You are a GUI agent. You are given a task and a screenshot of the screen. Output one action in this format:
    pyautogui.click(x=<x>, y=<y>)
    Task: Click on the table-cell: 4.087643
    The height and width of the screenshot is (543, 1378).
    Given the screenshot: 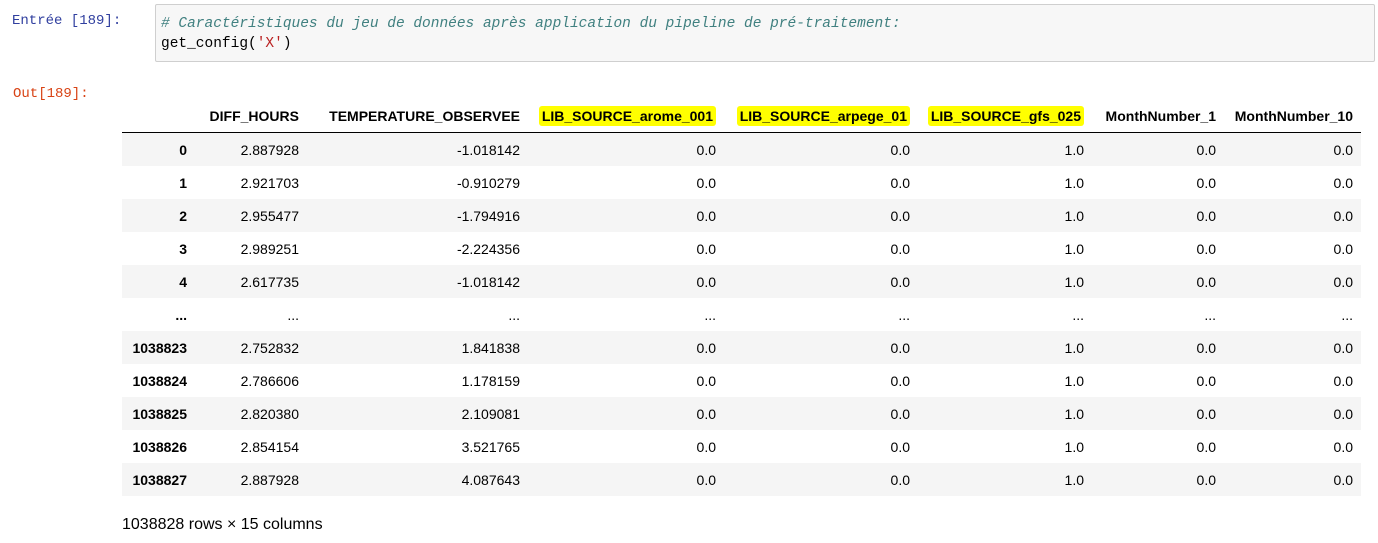 What is the action you would take?
    pyautogui.click(x=490, y=479)
    